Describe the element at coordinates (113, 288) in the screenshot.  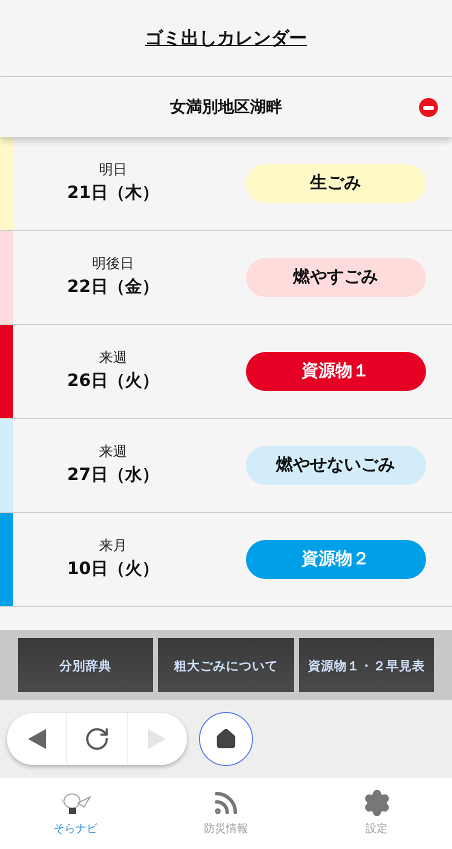
I see `collection-date: 22日（金）` at that location.